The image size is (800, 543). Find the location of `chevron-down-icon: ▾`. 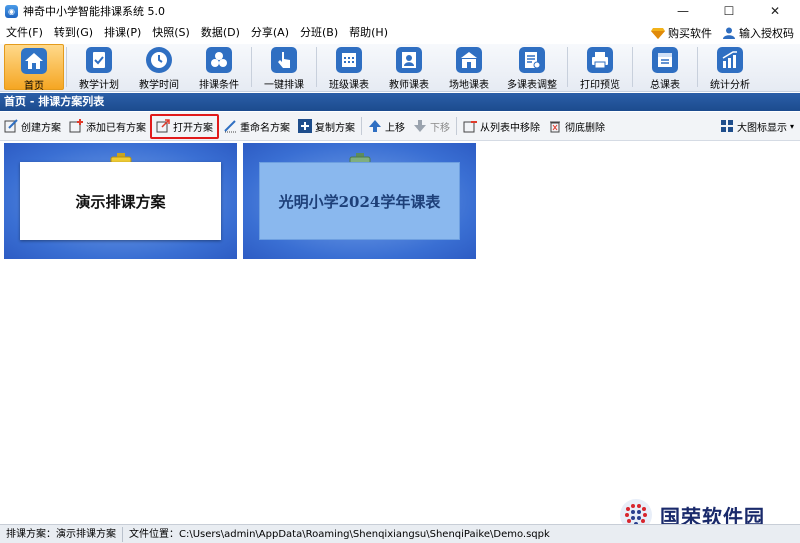

chevron-down-icon: ▾ is located at coordinates (791, 126).